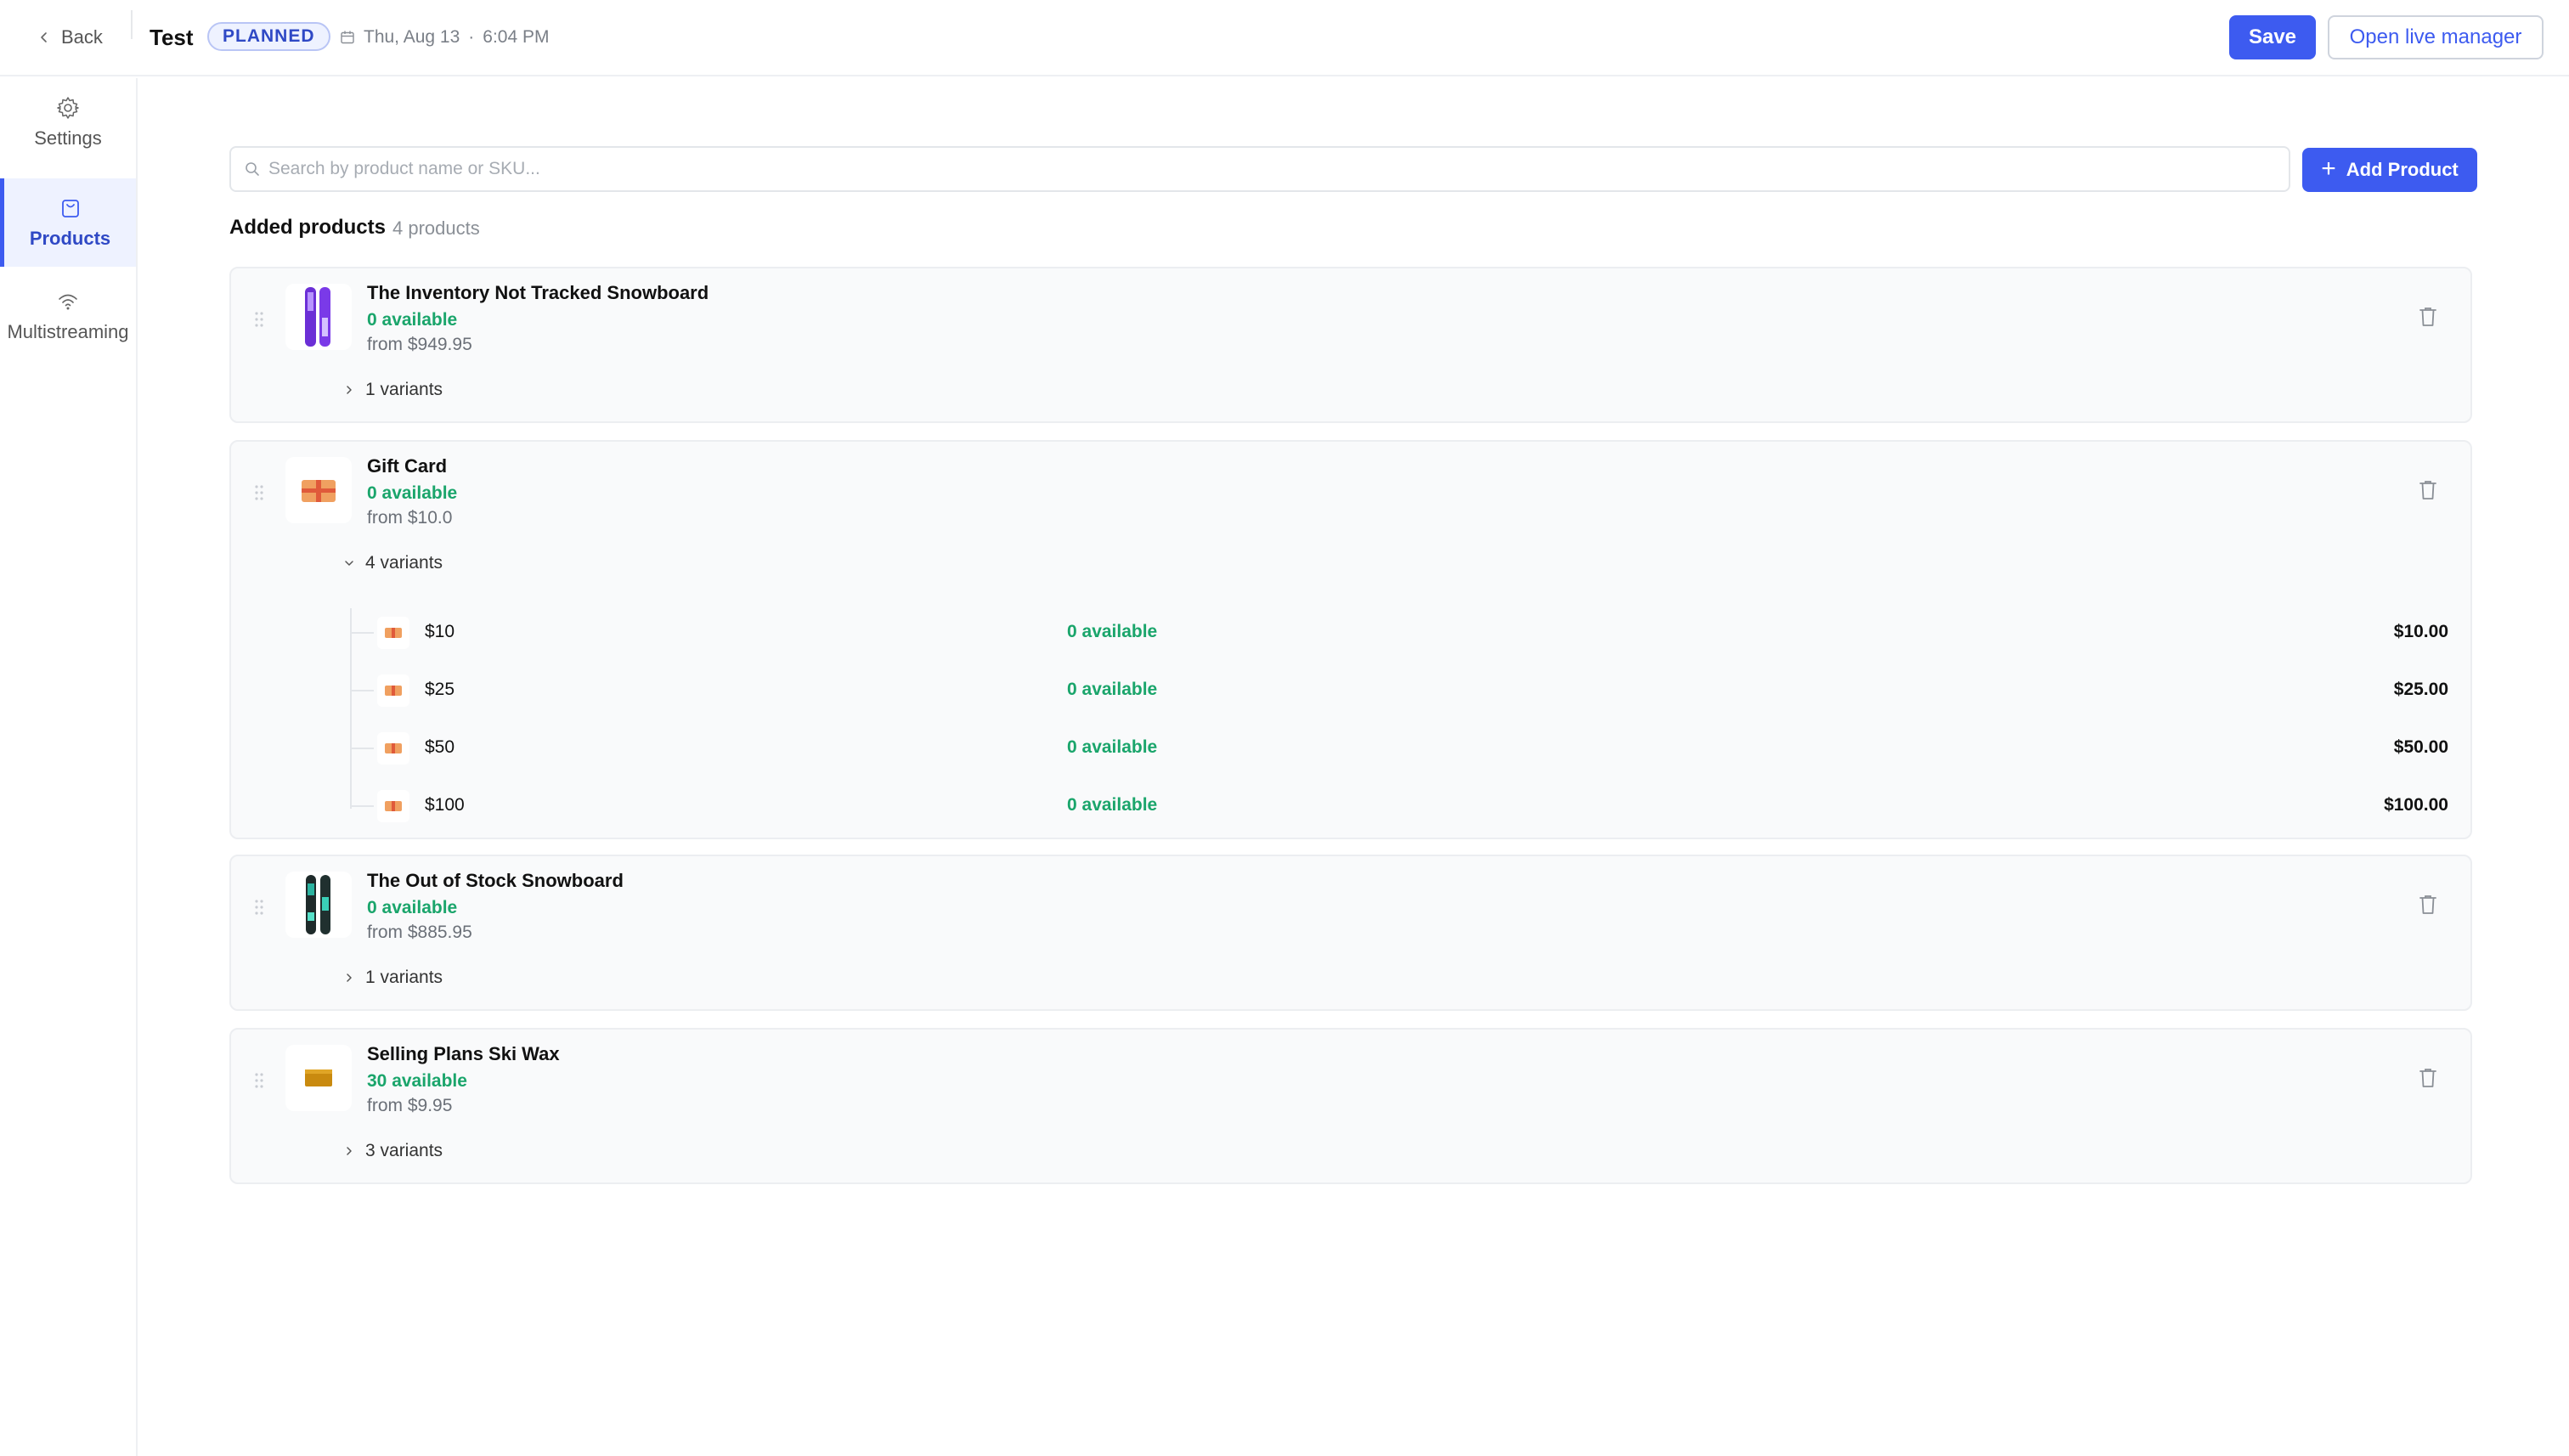  What do you see at coordinates (68, 108) in the screenshot?
I see `gear-icon` at bounding box center [68, 108].